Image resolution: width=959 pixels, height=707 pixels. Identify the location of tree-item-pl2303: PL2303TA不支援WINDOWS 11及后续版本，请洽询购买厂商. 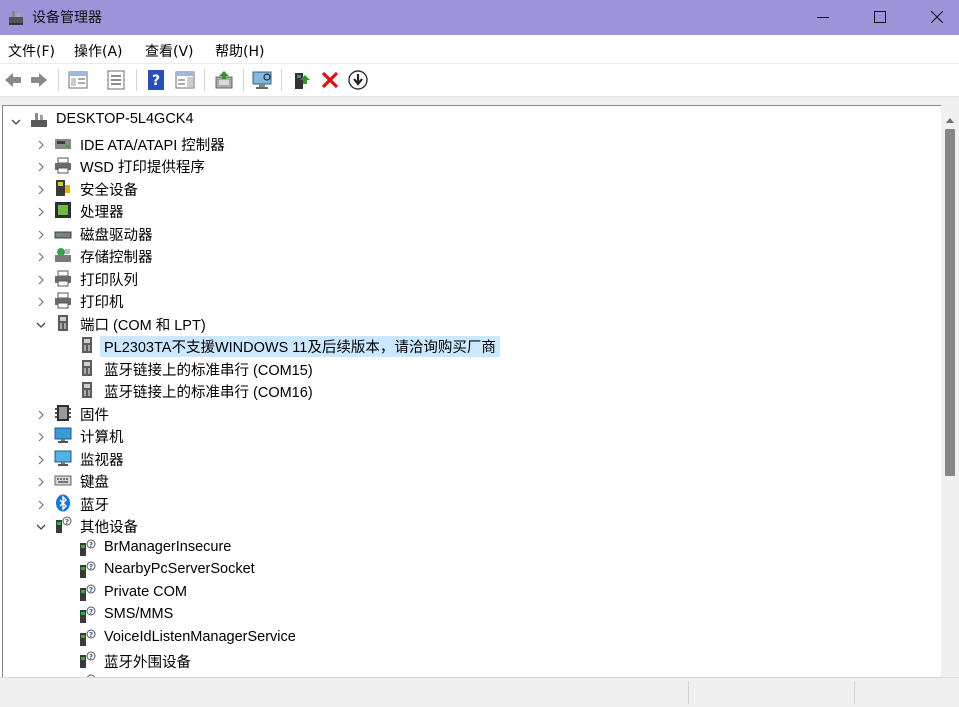
(472, 345).